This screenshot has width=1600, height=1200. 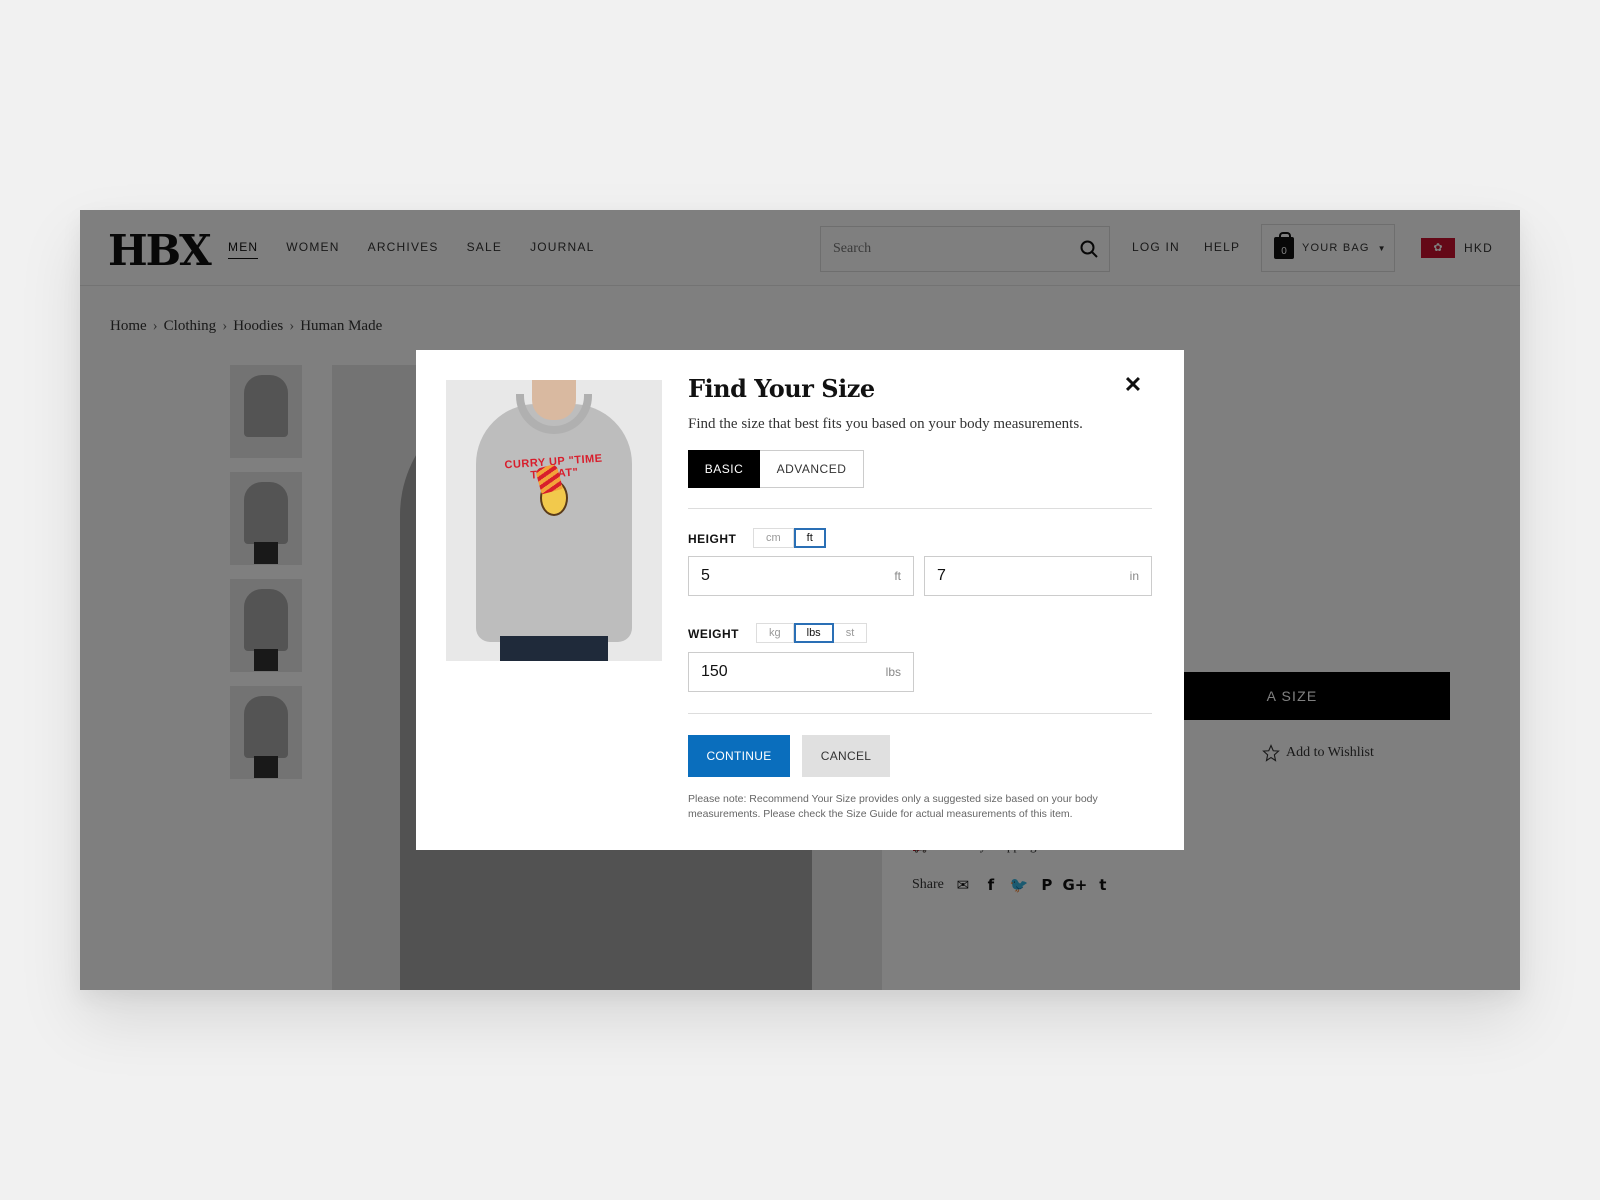 What do you see at coordinates (554, 648) in the screenshot?
I see `jeans-shape` at bounding box center [554, 648].